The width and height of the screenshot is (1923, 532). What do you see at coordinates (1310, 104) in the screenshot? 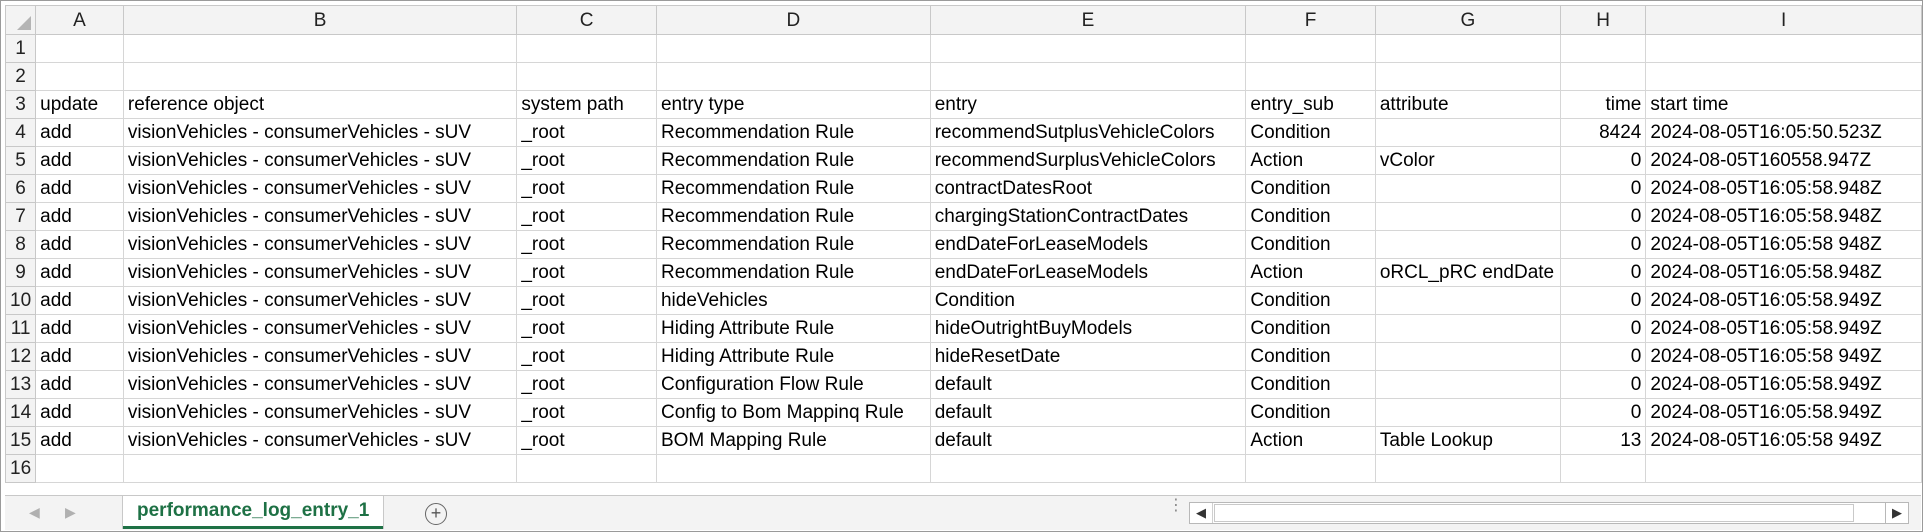
I see `cell-f3: entry_sub` at bounding box center [1310, 104].